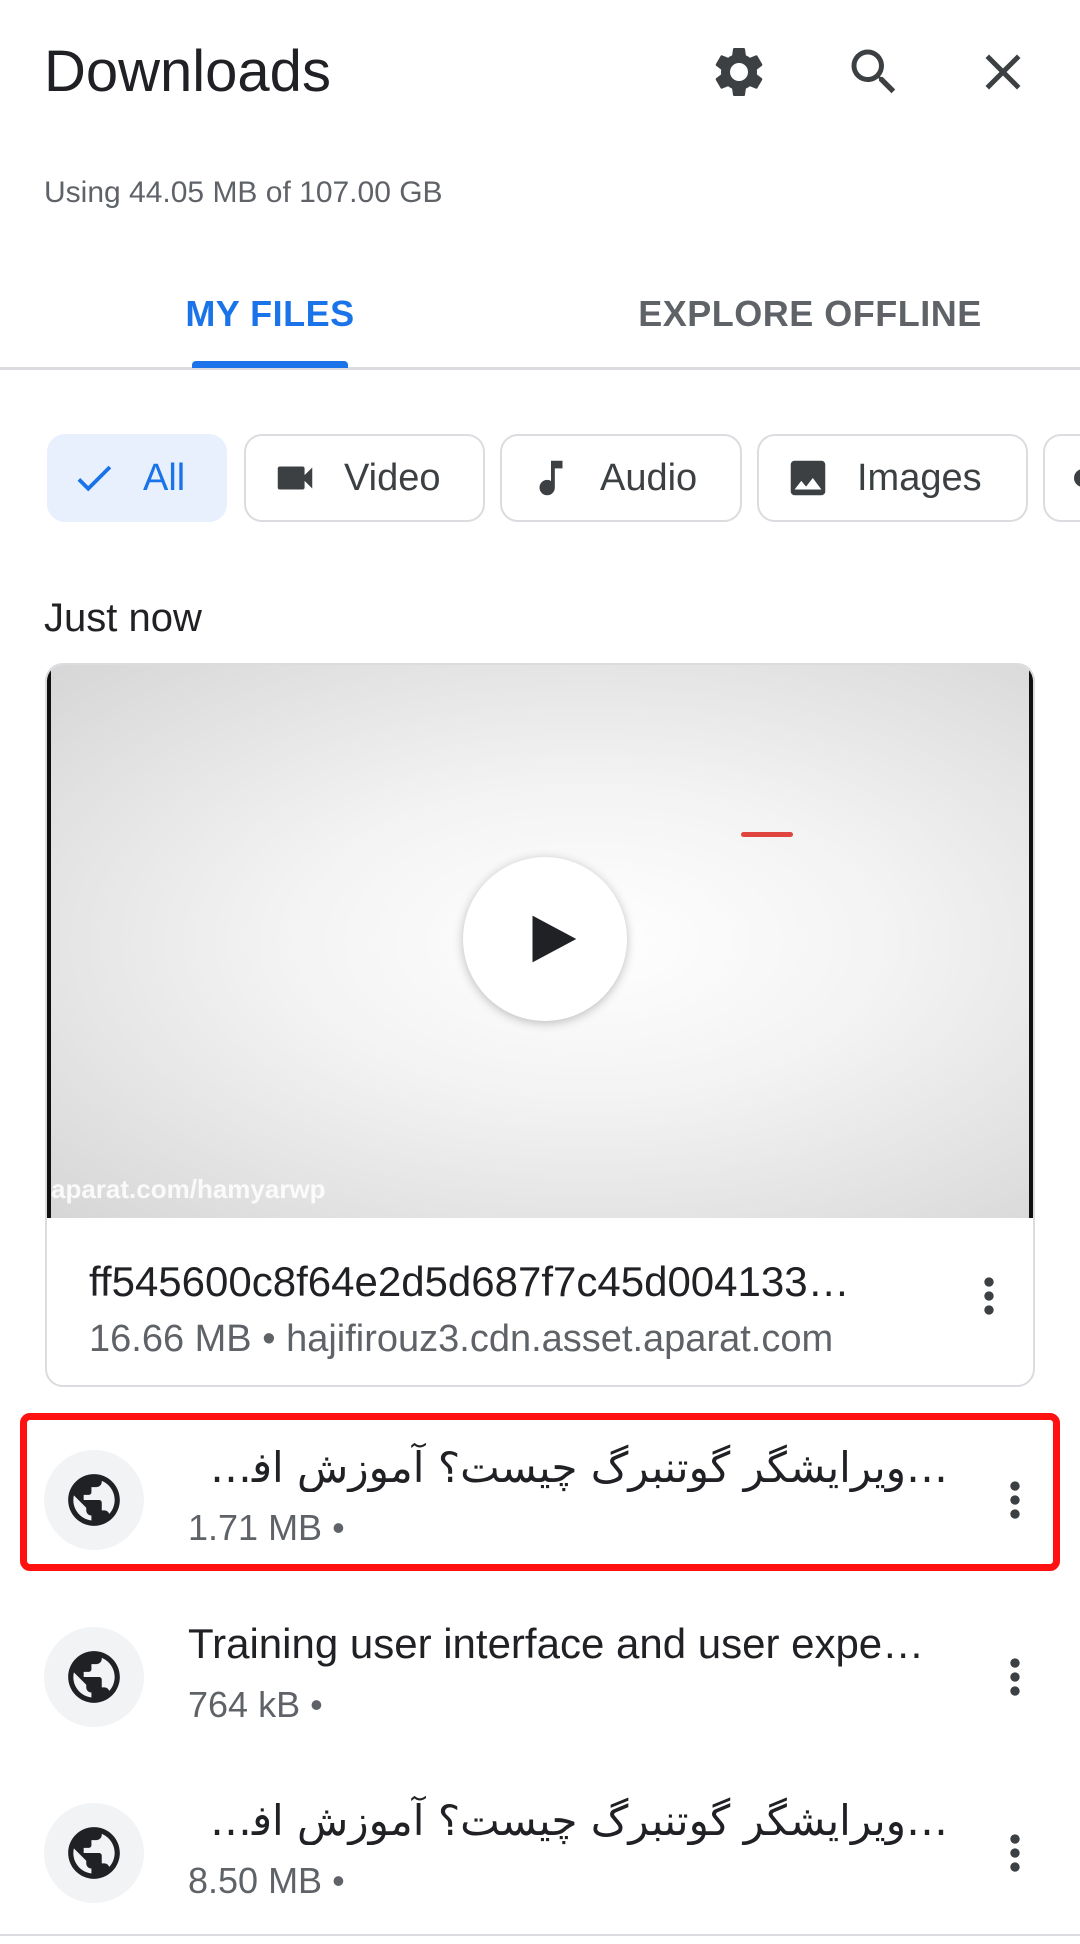 The height and width of the screenshot is (1944, 1080). Describe the element at coordinates (810, 313) in the screenshot. I see `tab-explore-offline: EXPLORE OFFLINE` at that location.